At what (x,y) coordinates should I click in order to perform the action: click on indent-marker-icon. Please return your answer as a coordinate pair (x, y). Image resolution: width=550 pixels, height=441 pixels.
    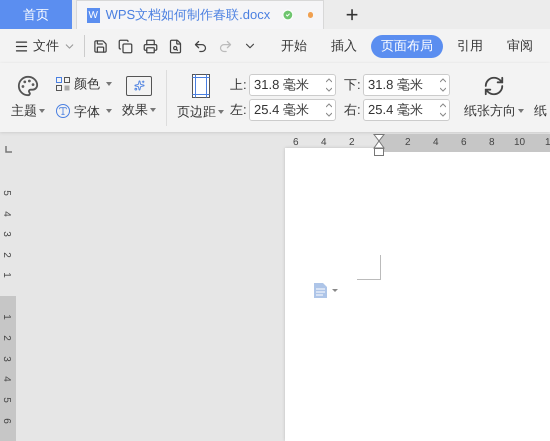
    Looking at the image, I should click on (379, 145).